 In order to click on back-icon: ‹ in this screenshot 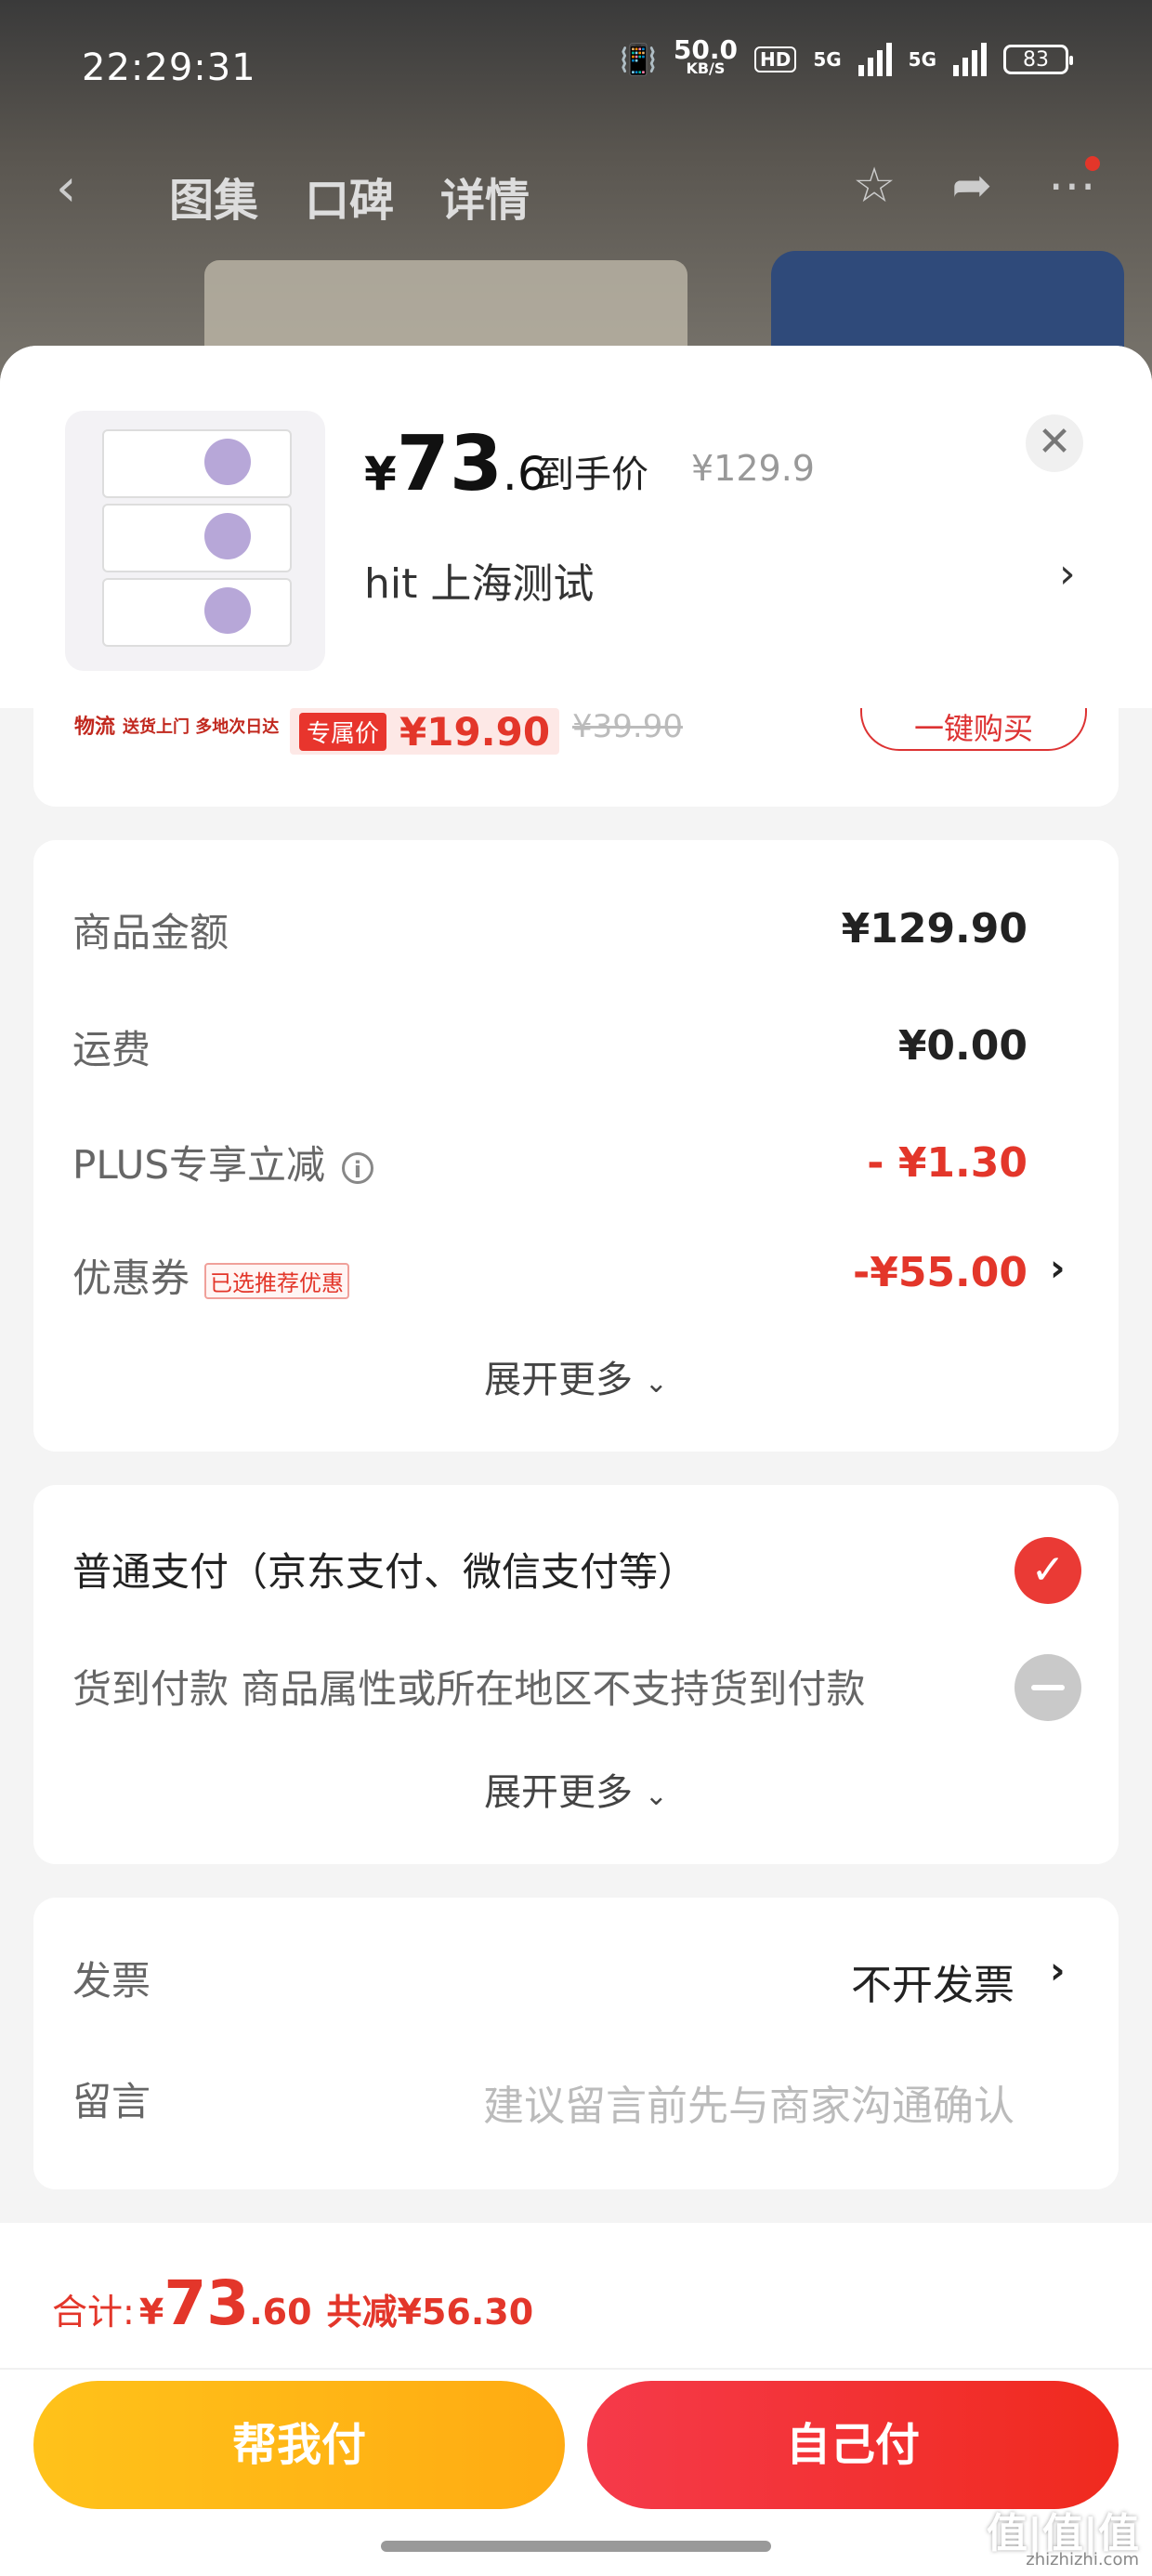, I will do `click(66, 188)`.